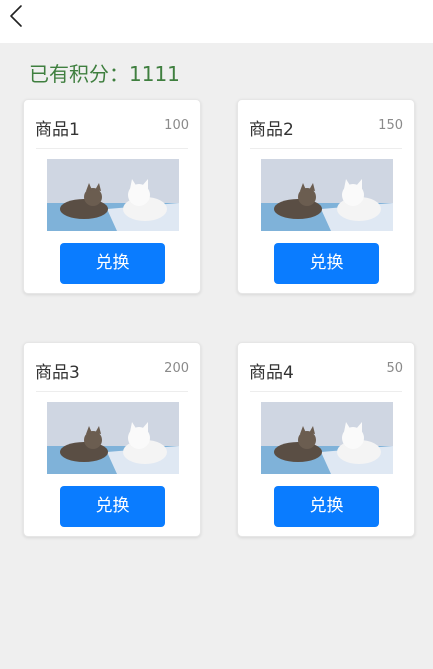 Image resolution: width=433 pixels, height=669 pixels. Describe the element at coordinates (176, 125) in the screenshot. I see `product-price: 100` at that location.